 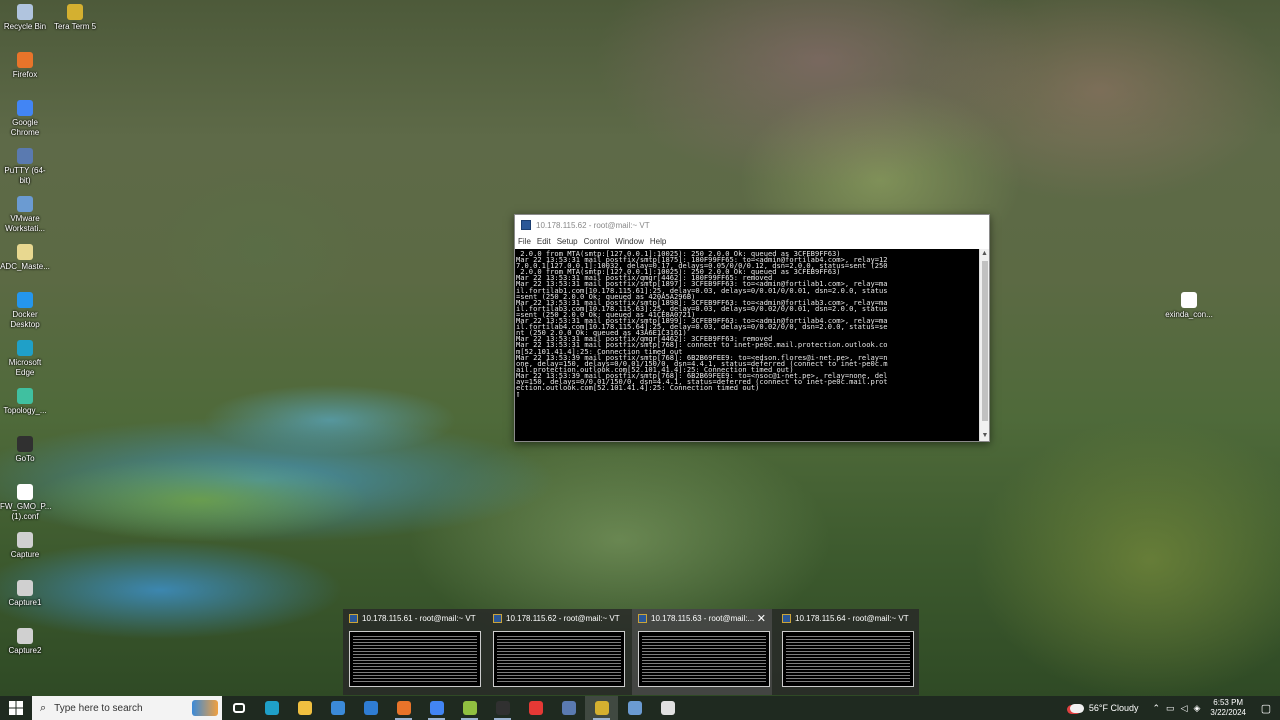 I want to click on menu-file: File, so click(x=524, y=241).